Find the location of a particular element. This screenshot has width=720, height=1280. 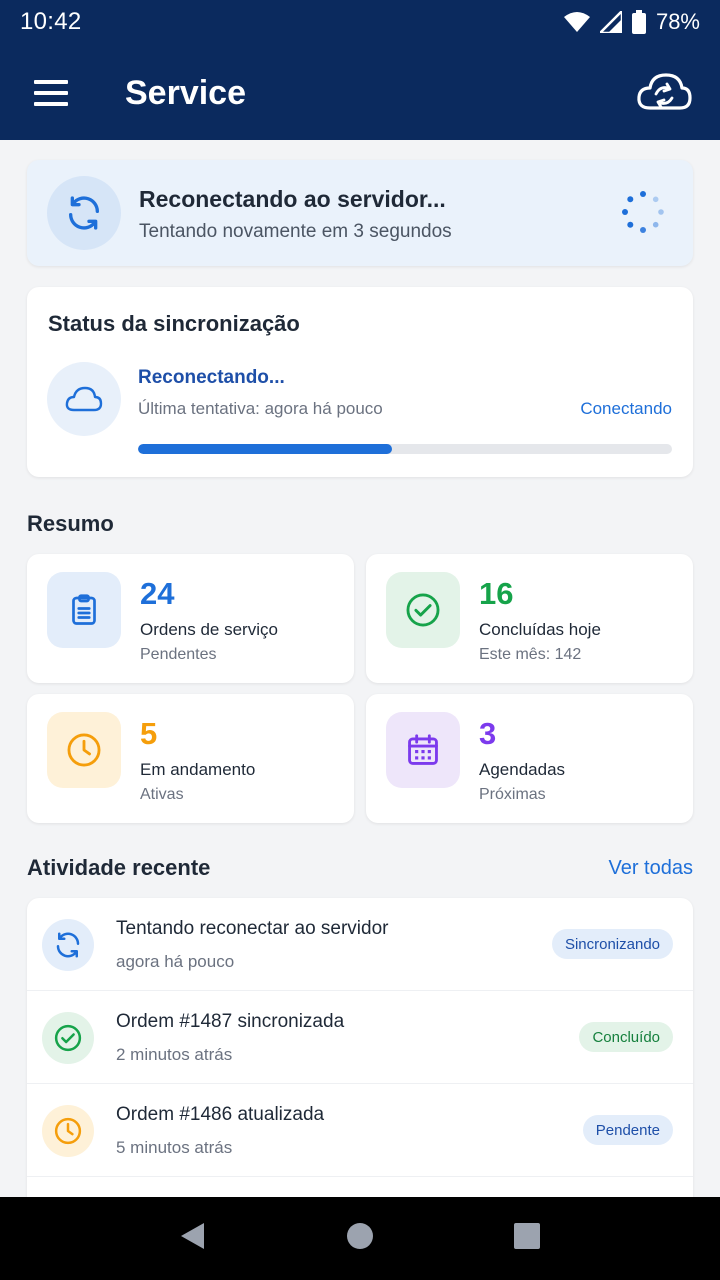

status-badge: Sincronizando is located at coordinates (612, 944).